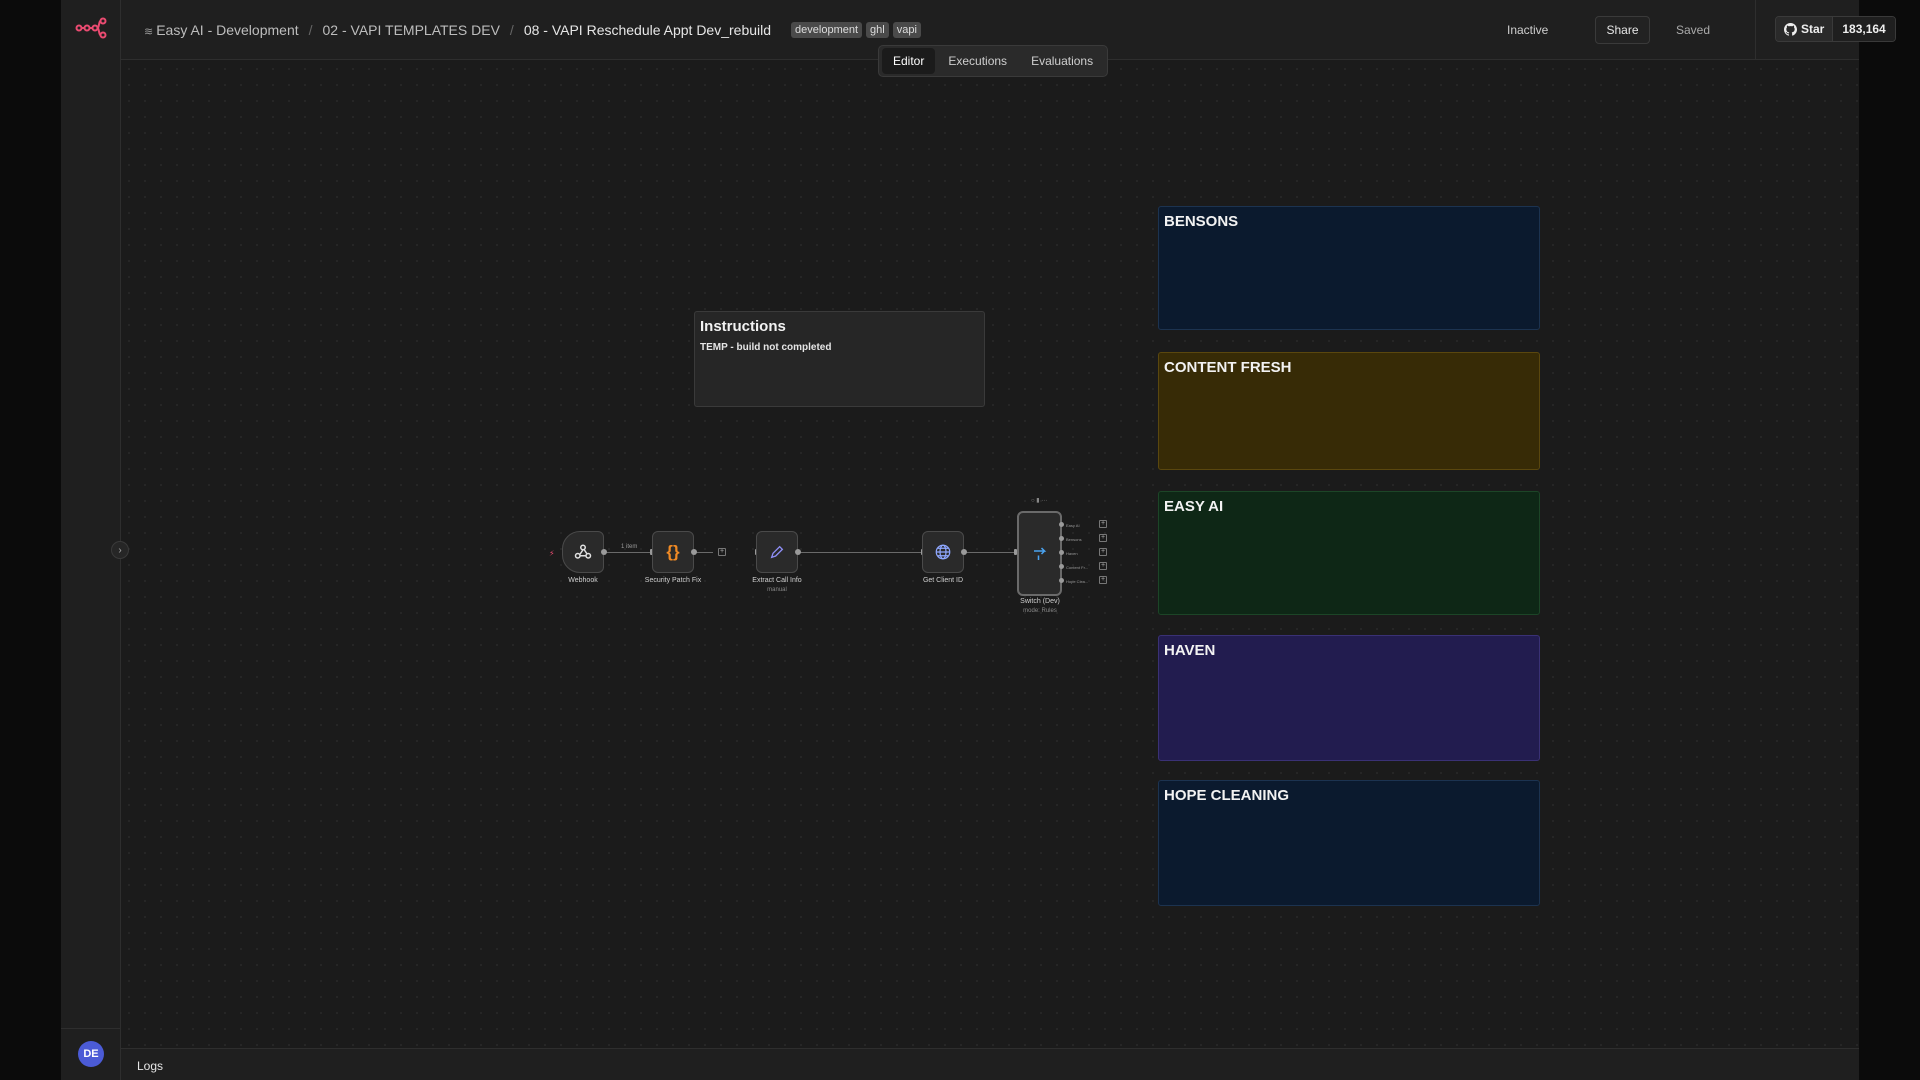 This screenshot has height=1080, width=1920. Describe the element at coordinates (860, 552) in the screenshot. I see `connection-extract-client` at that location.